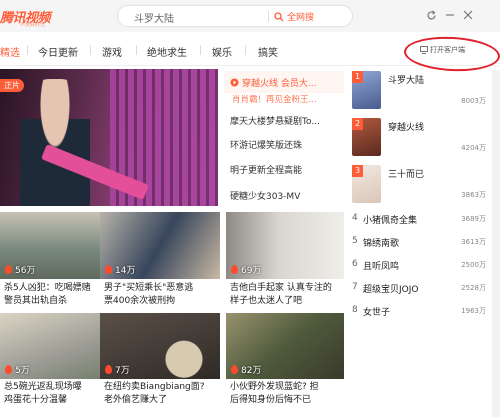 Image resolution: width=500 pixels, height=417 pixels. What do you see at coordinates (473, 195) in the screenshot?
I see `ranking-count: 3863万` at bounding box center [473, 195].